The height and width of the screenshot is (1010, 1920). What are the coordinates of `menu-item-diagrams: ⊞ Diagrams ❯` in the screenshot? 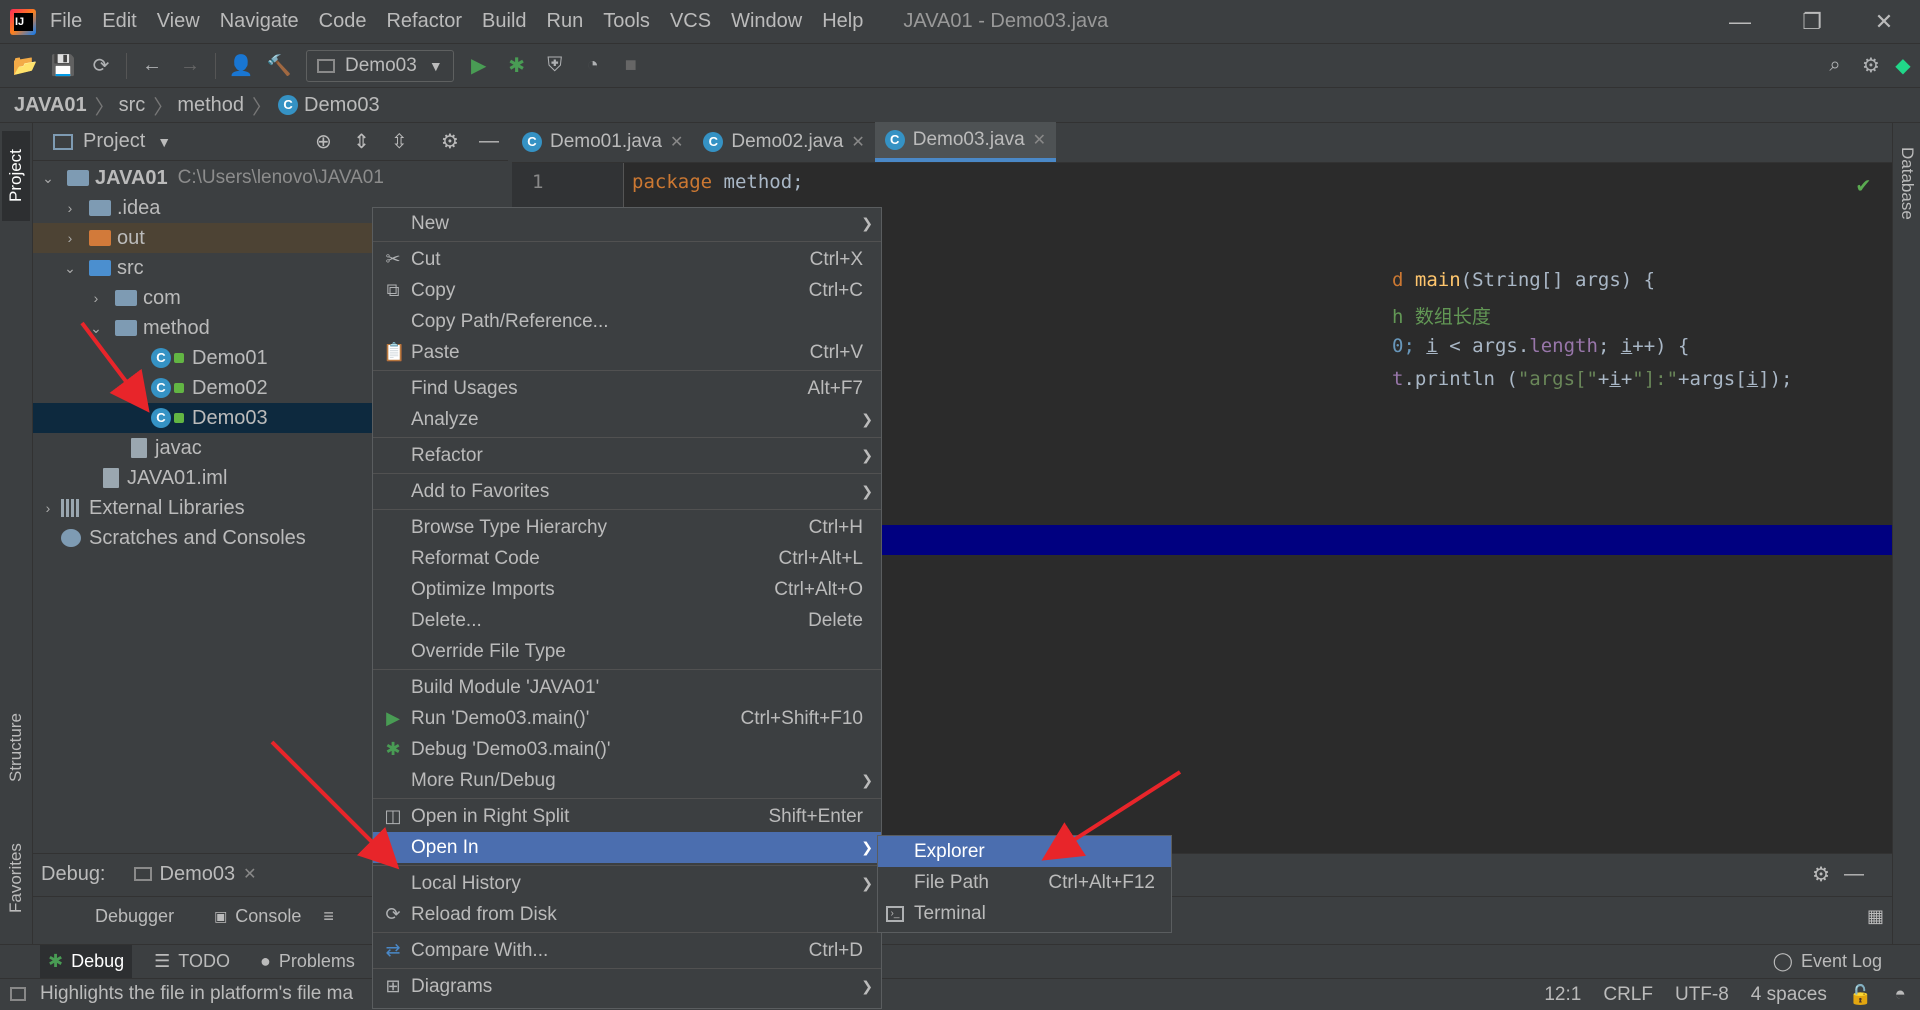 It's located at (627, 986).